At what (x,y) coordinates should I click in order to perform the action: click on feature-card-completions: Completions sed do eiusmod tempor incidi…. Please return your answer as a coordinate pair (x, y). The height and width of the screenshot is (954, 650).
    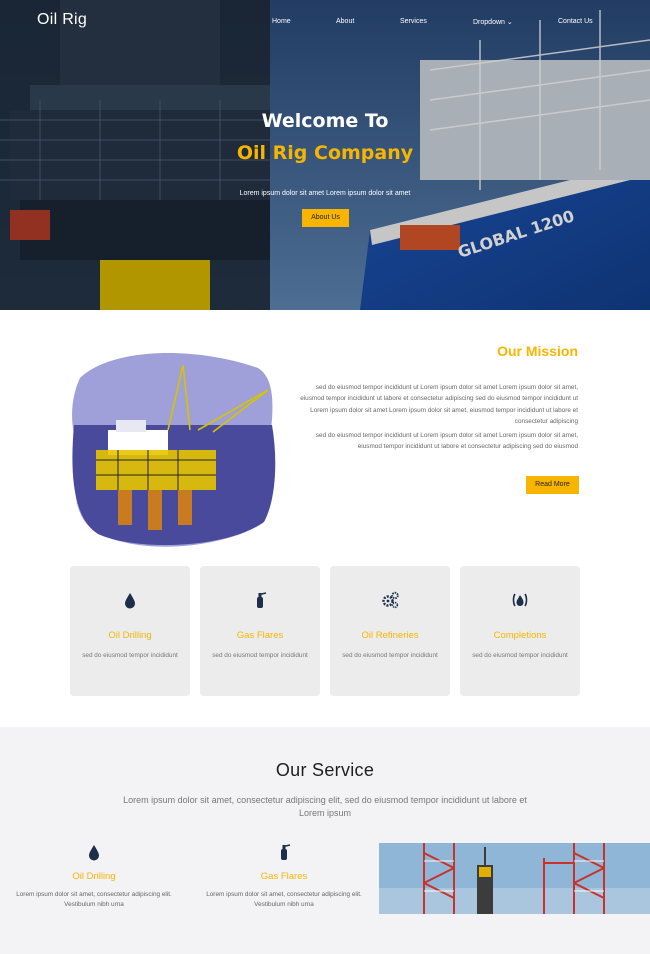
    Looking at the image, I should click on (520, 631).